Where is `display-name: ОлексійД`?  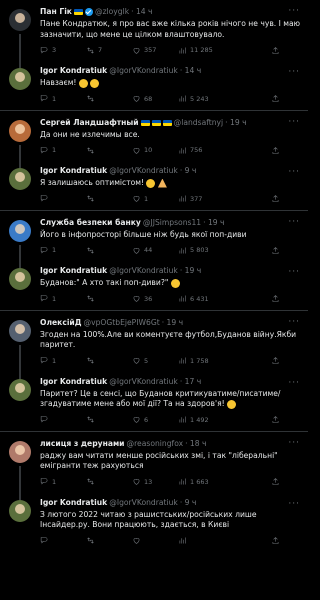
display-name: ОлексійД is located at coordinates (61, 323).